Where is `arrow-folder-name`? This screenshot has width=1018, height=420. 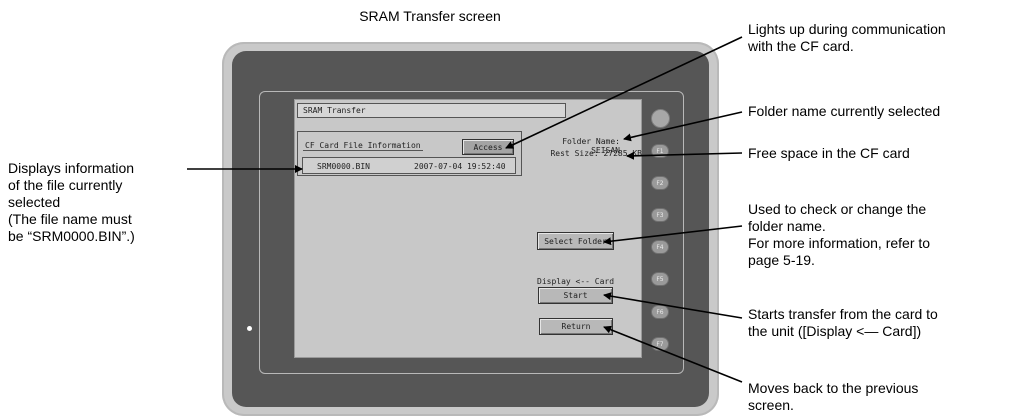 arrow-folder-name is located at coordinates (683, 126).